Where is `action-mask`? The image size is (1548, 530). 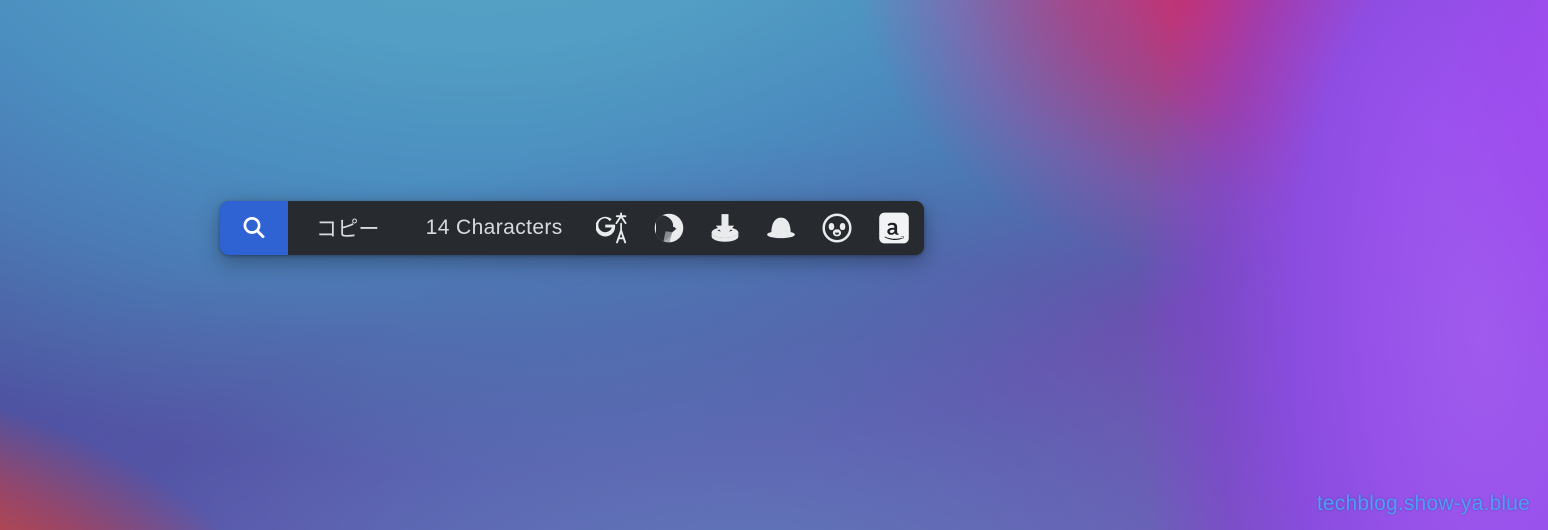
action-mask is located at coordinates (837, 228).